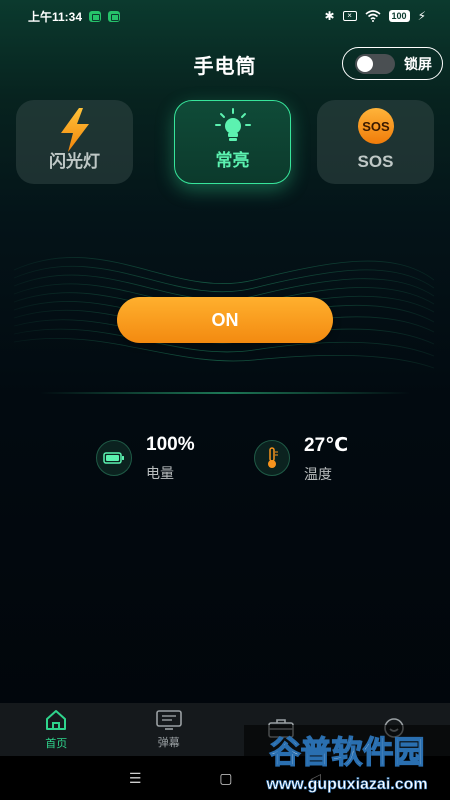 The width and height of the screenshot is (450, 800). Describe the element at coordinates (399, 16) in the screenshot. I see `status-battery-icon: 100` at that location.